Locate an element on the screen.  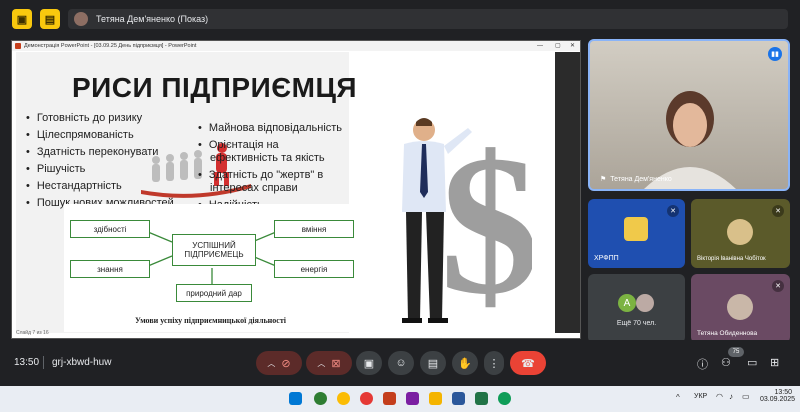
present-screen-icon: ▣ is located at coordinates (369, 363).